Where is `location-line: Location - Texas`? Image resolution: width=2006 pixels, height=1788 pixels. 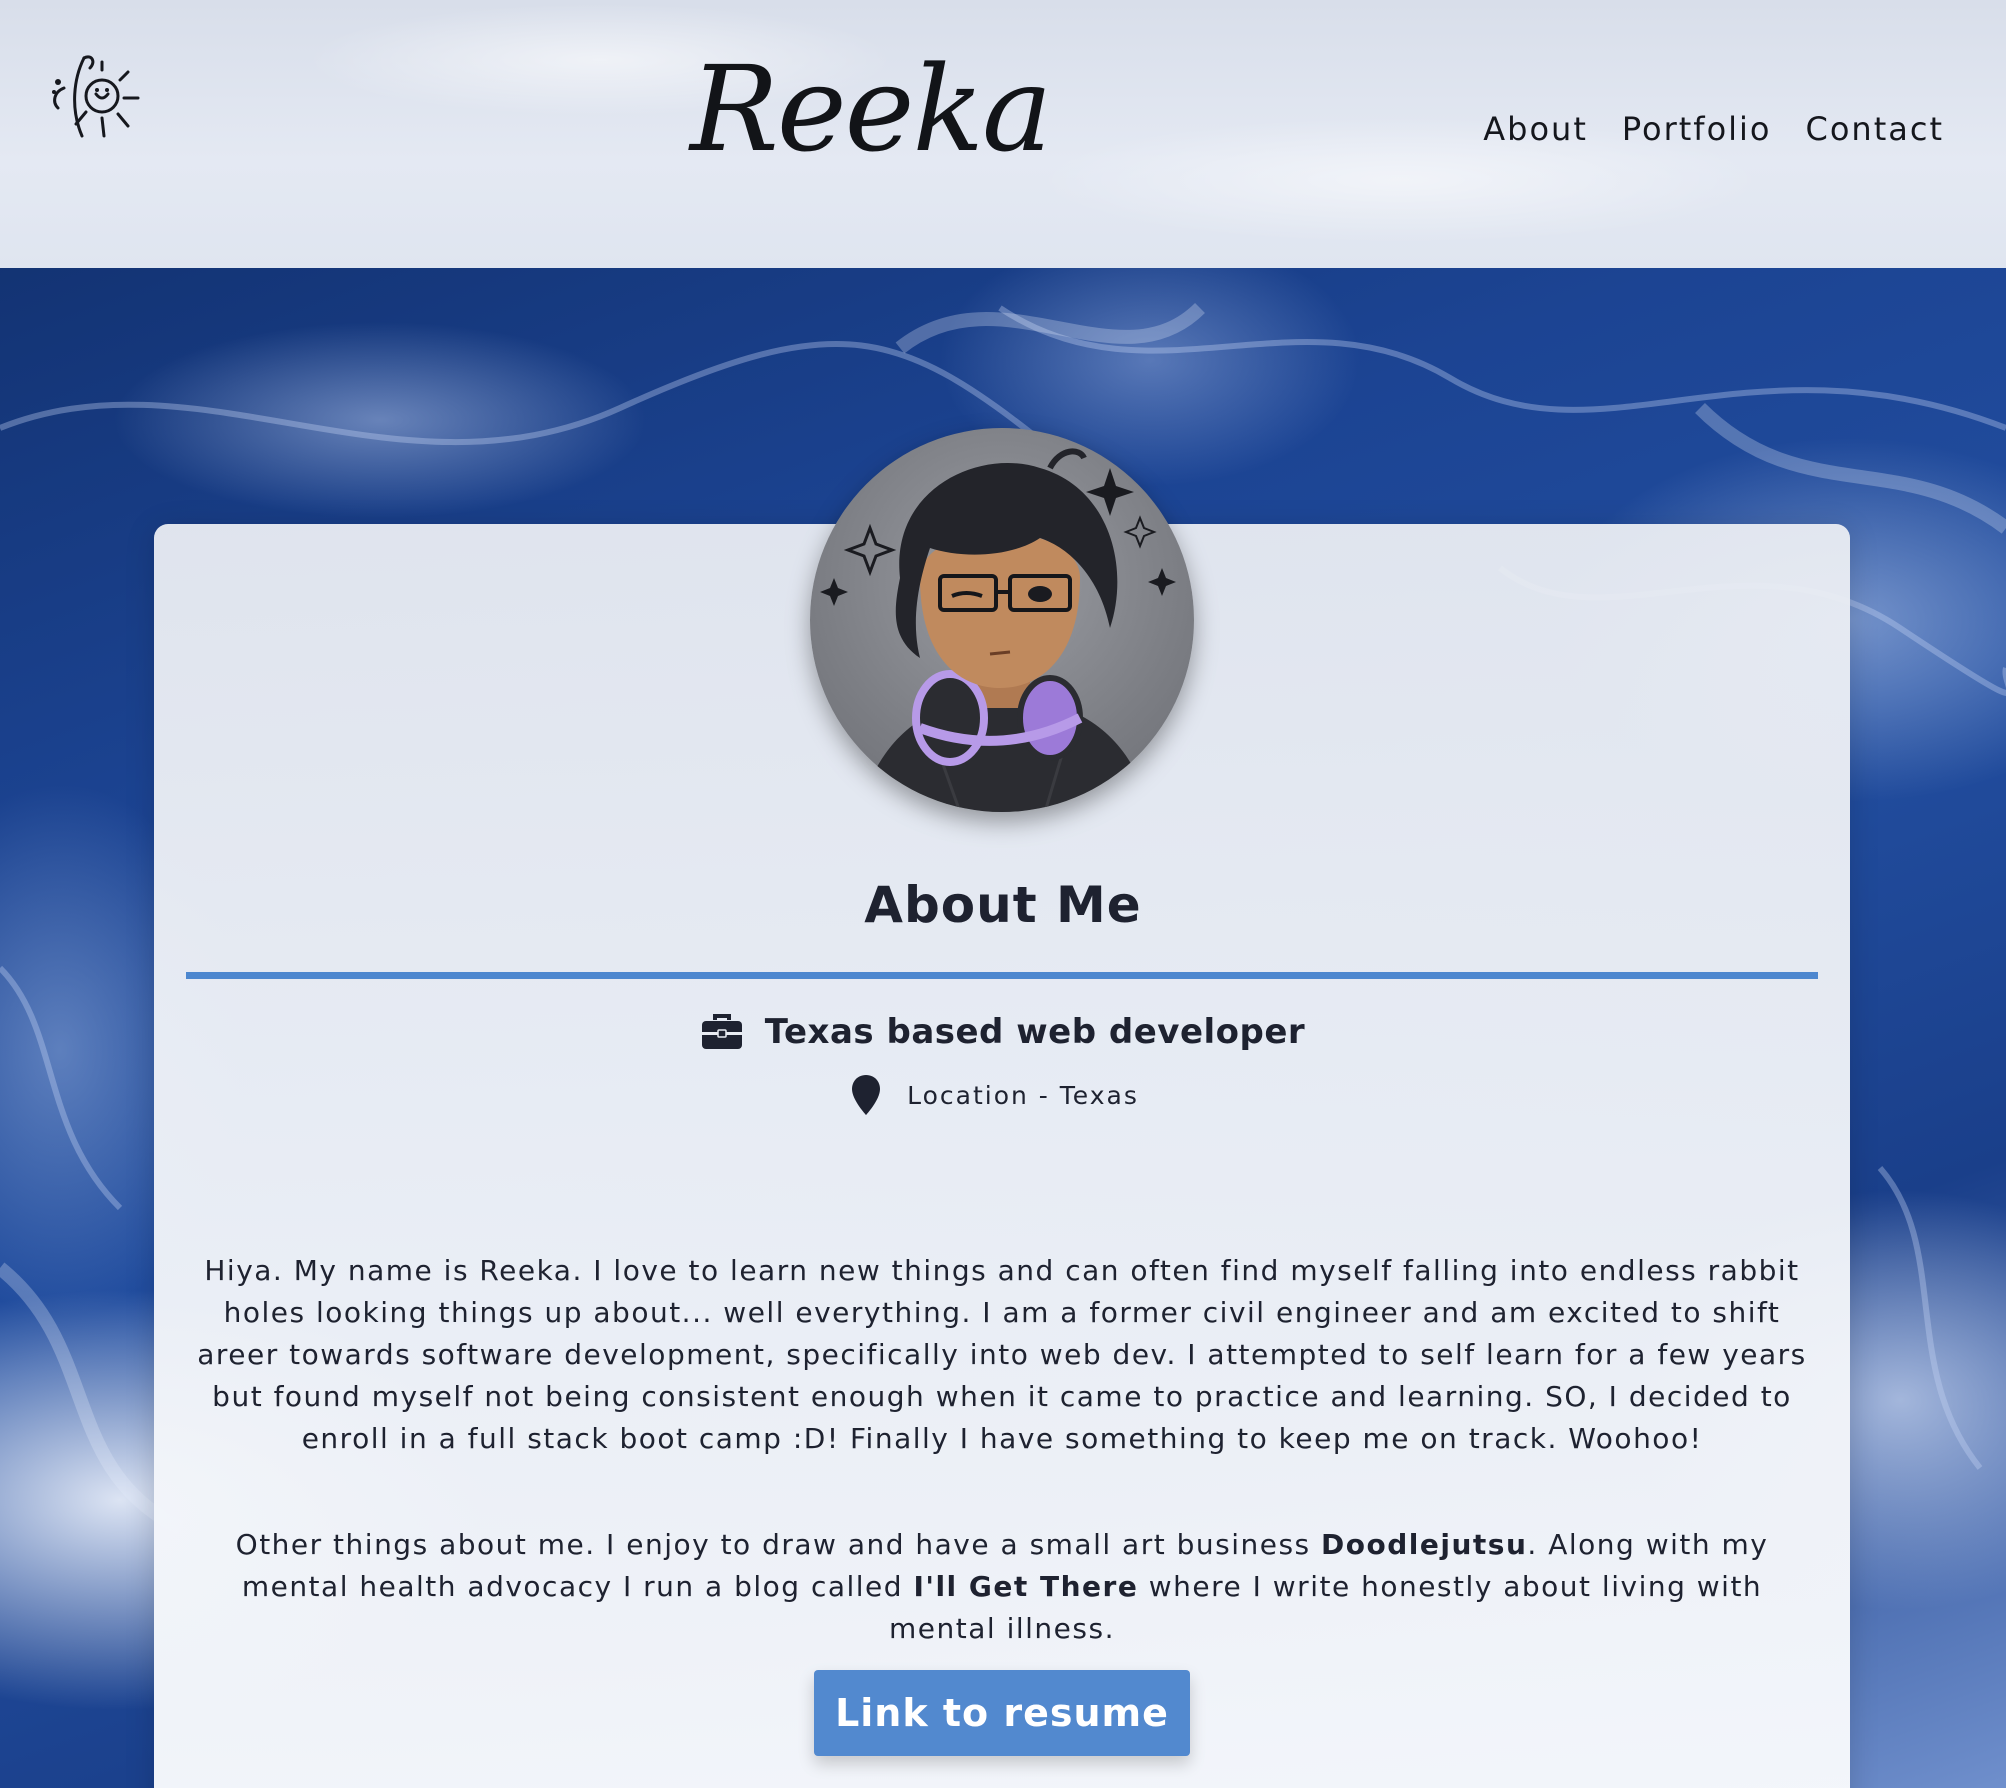 location-line: Location - Texas is located at coordinates (1003, 1095).